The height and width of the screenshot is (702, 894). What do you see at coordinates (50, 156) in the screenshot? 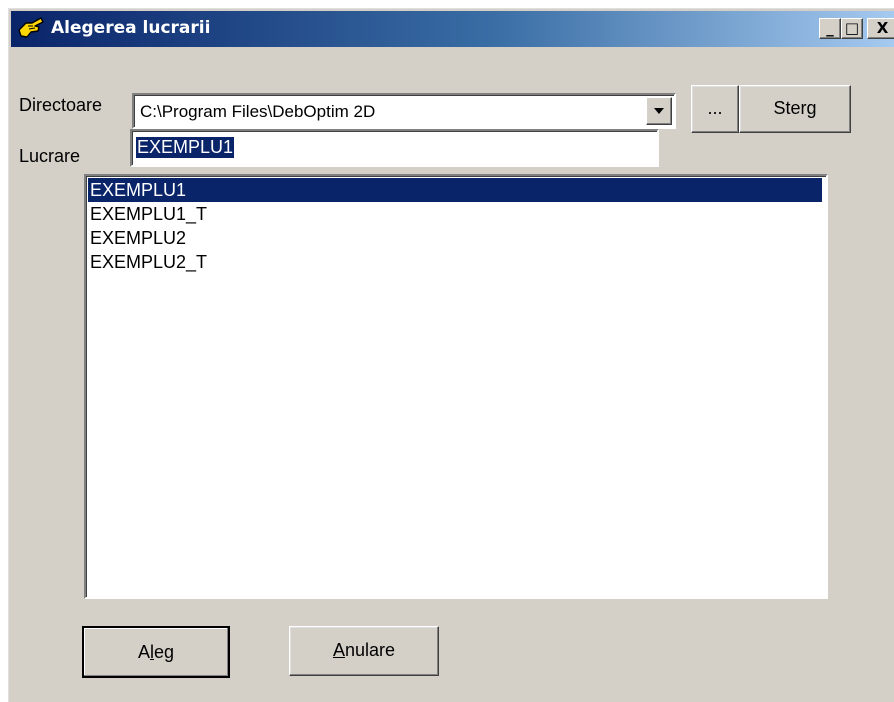
I see `lucrare-label: Lucrare` at bounding box center [50, 156].